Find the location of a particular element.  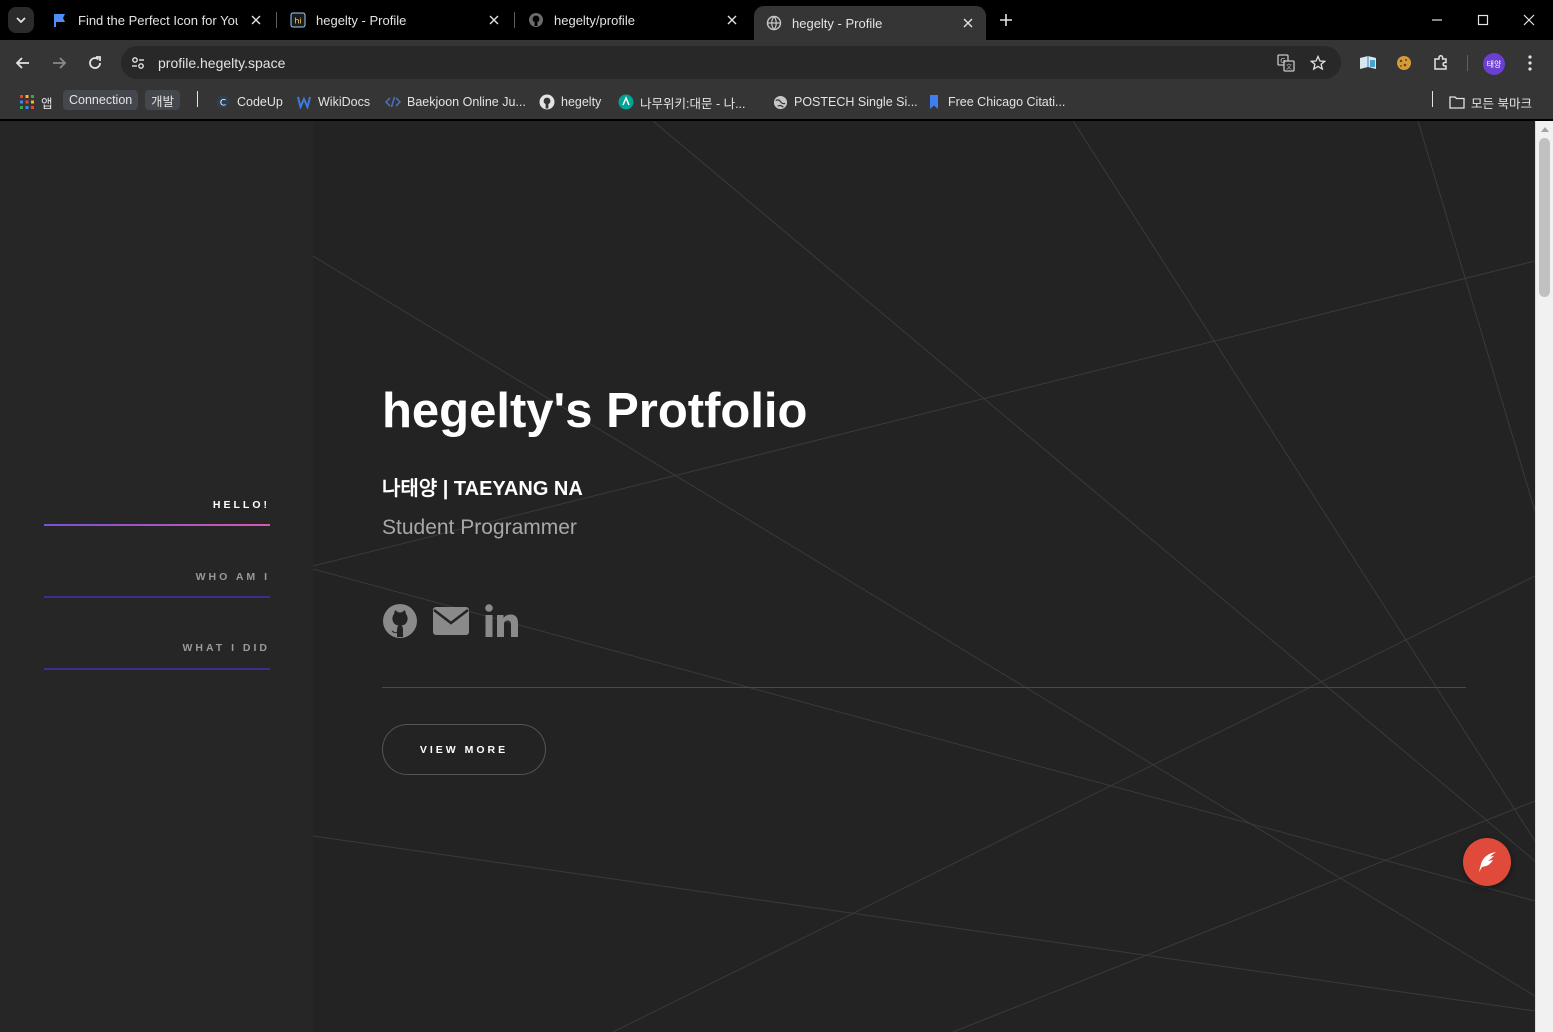

tab-title: Find the Perfect Icon for Your Project is located at coordinates (158, 20).